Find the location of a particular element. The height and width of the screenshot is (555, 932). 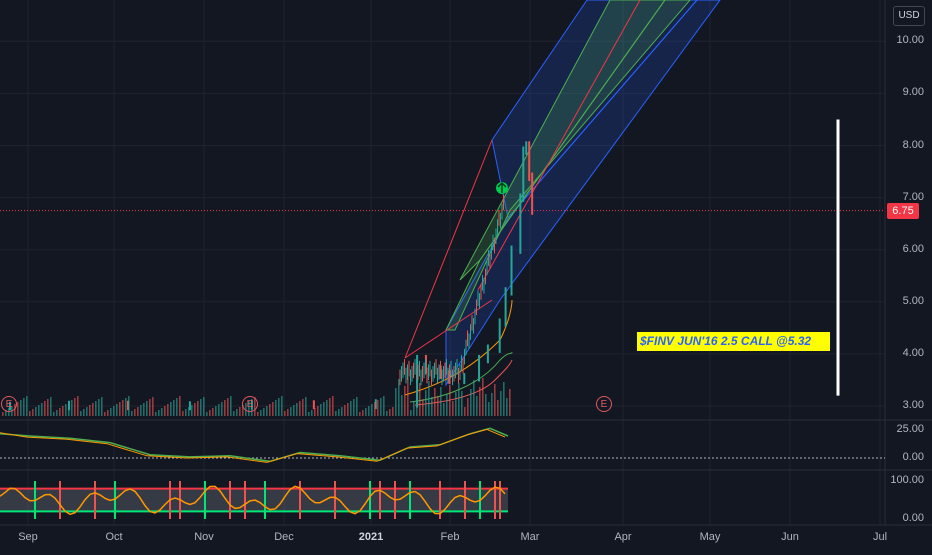

time-tick-label: Apr is located at coordinates (623, 537).